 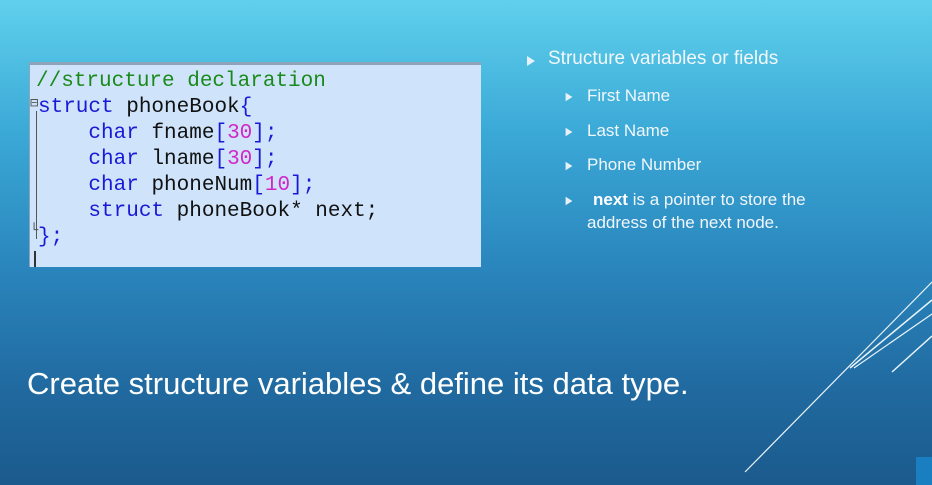 What do you see at coordinates (629, 95) in the screenshot?
I see `bullet-item: First Name` at bounding box center [629, 95].